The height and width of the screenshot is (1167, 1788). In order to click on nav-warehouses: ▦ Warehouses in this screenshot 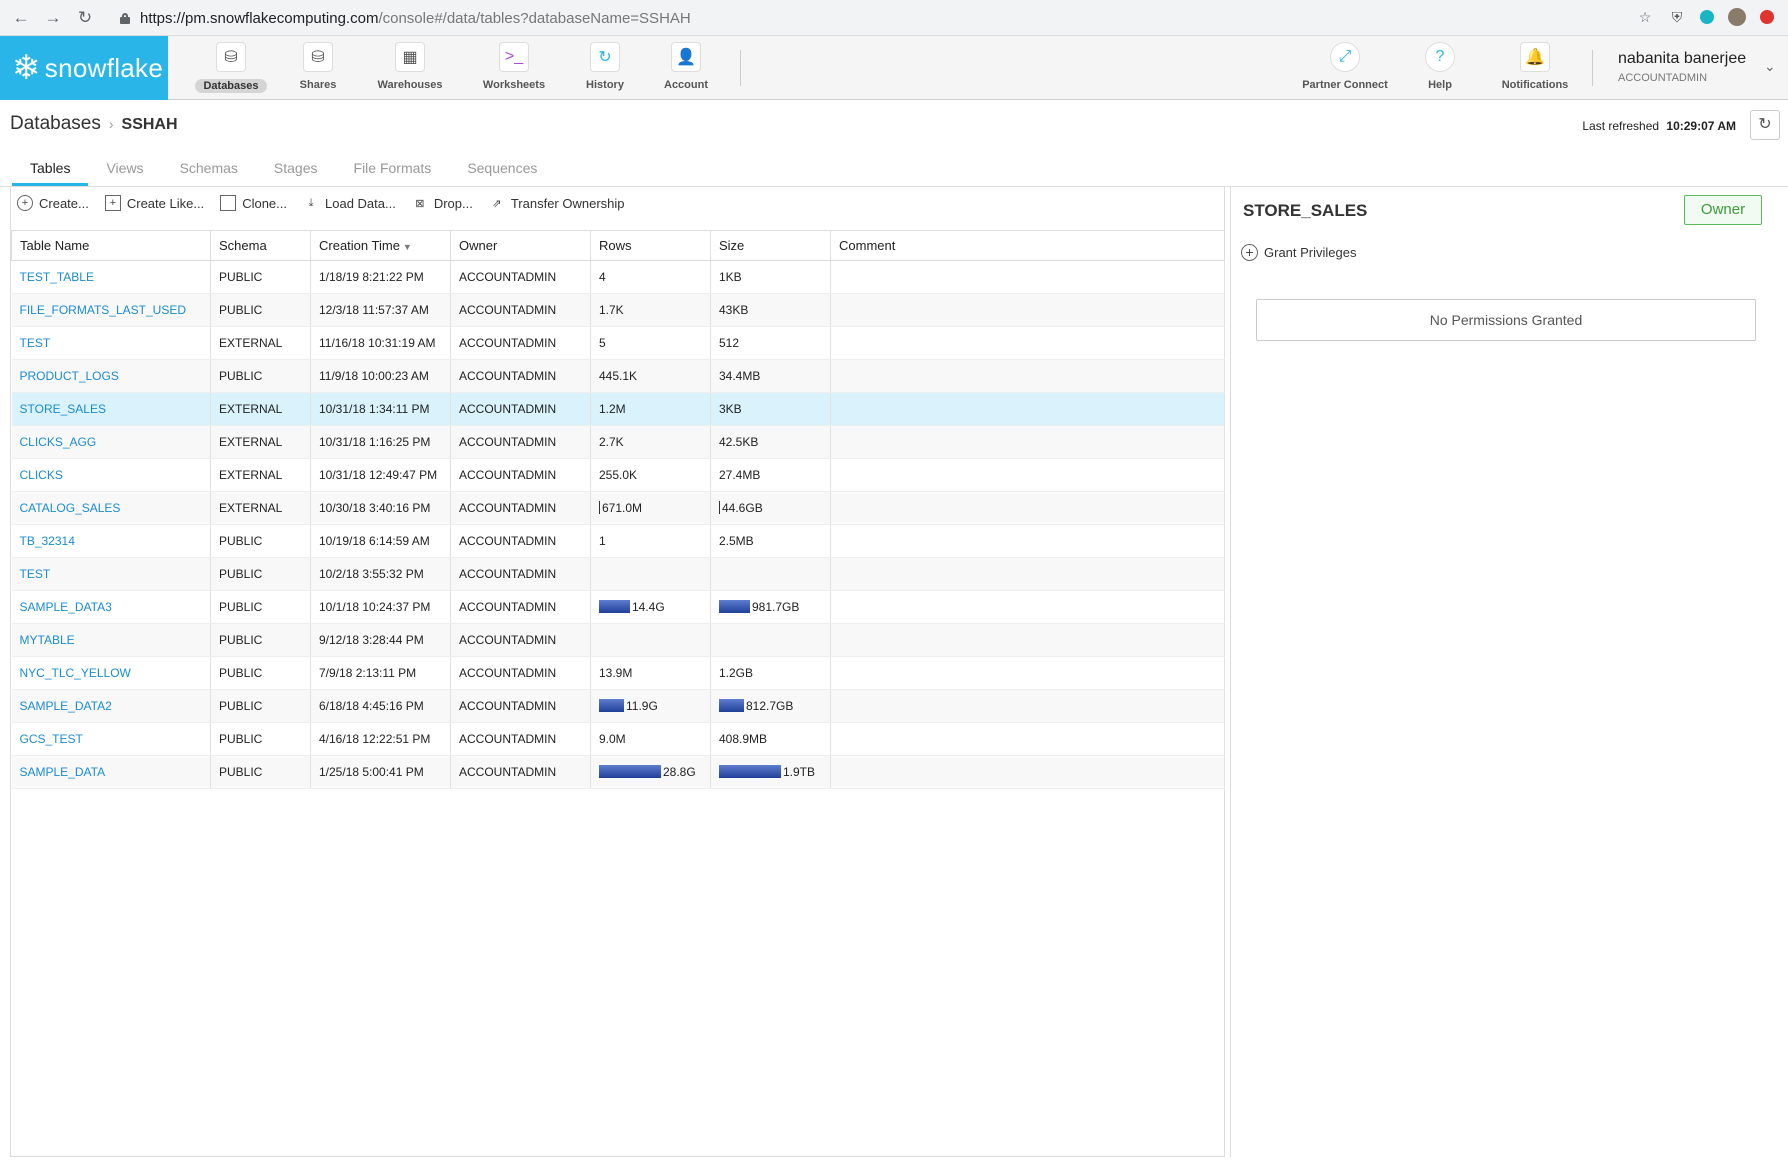, I will do `click(410, 69)`.